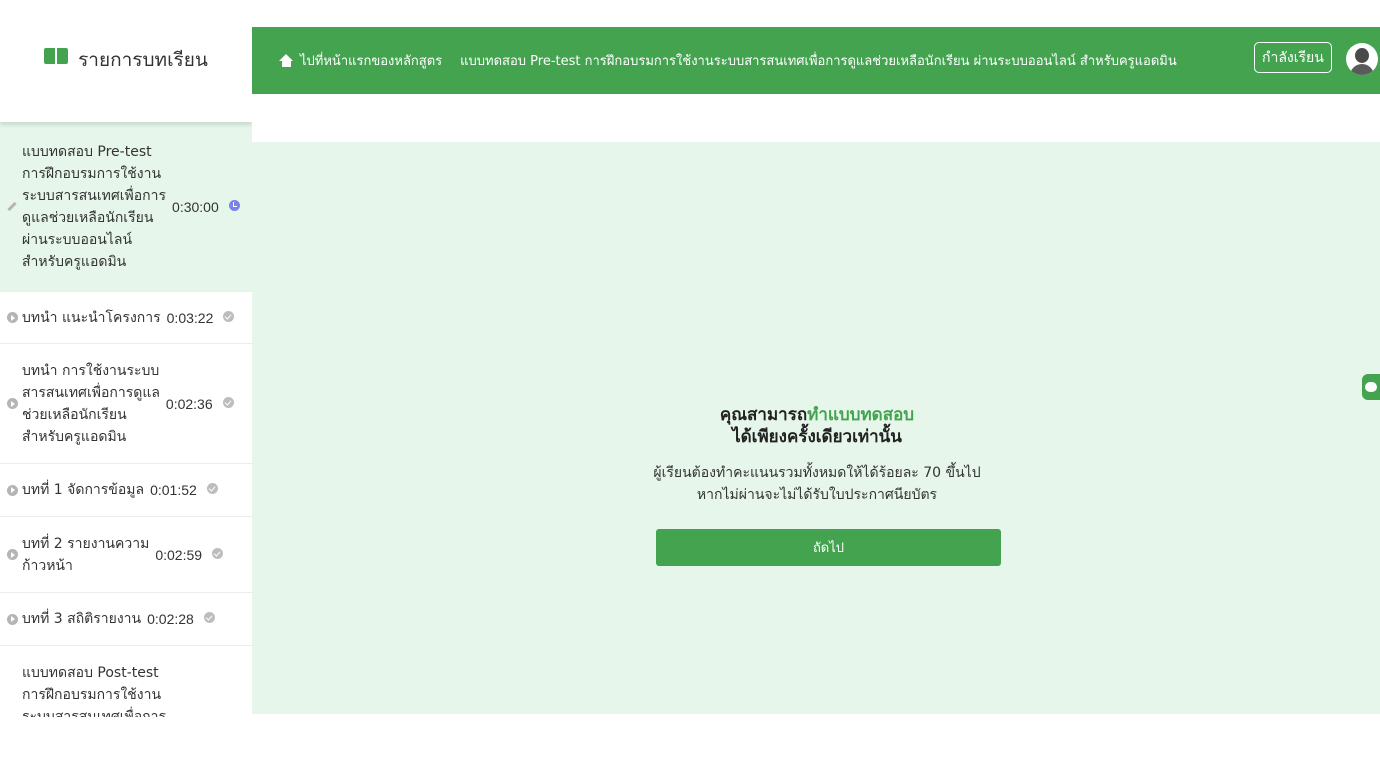 The height and width of the screenshot is (776, 1380). What do you see at coordinates (91, 370) in the screenshot?
I see `lesson-title-line: บทนำ การใช้งานระบบ` at bounding box center [91, 370].